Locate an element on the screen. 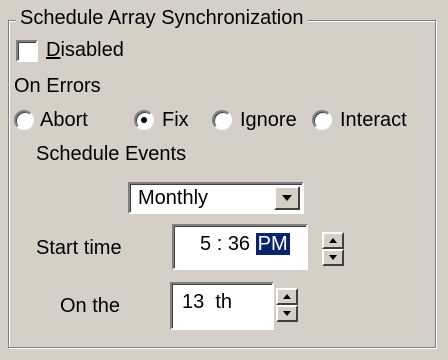 This screenshot has height=360, width=448. start-time-value: 5 : 36 PM is located at coordinates (245, 244).